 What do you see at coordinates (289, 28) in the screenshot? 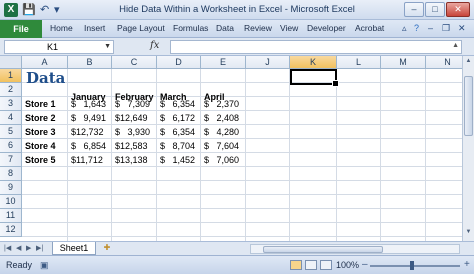
I see `tab-view: View` at bounding box center [289, 28].